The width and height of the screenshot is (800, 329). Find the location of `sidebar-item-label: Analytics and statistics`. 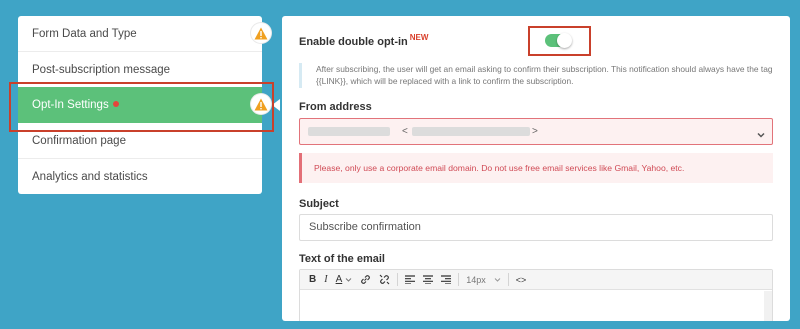

sidebar-item-label: Analytics and statistics is located at coordinates (90, 177).